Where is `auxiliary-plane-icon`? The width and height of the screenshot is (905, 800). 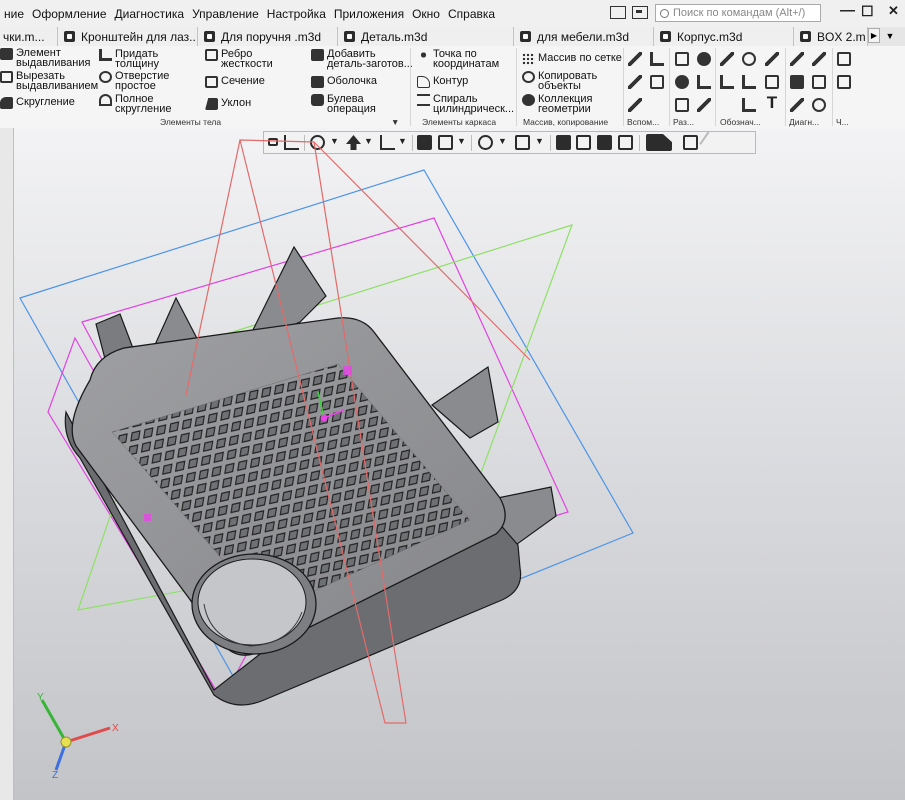
auxiliary-plane-icon is located at coordinates (635, 59).